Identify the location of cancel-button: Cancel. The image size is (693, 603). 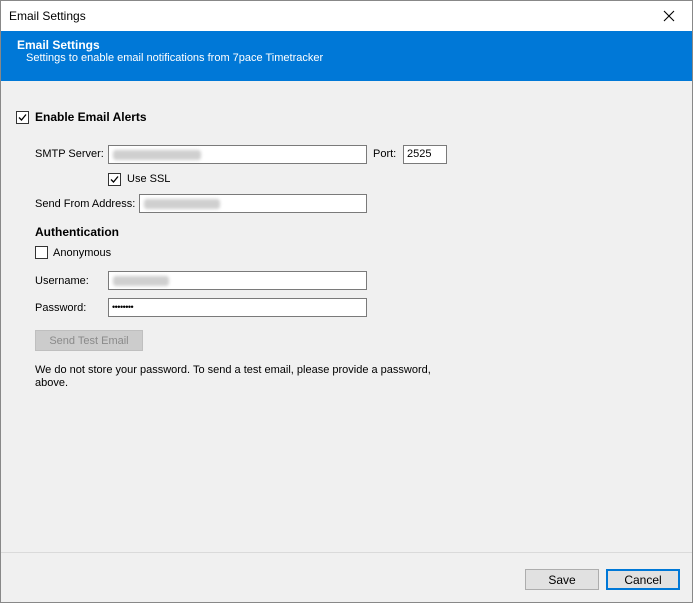
(643, 579).